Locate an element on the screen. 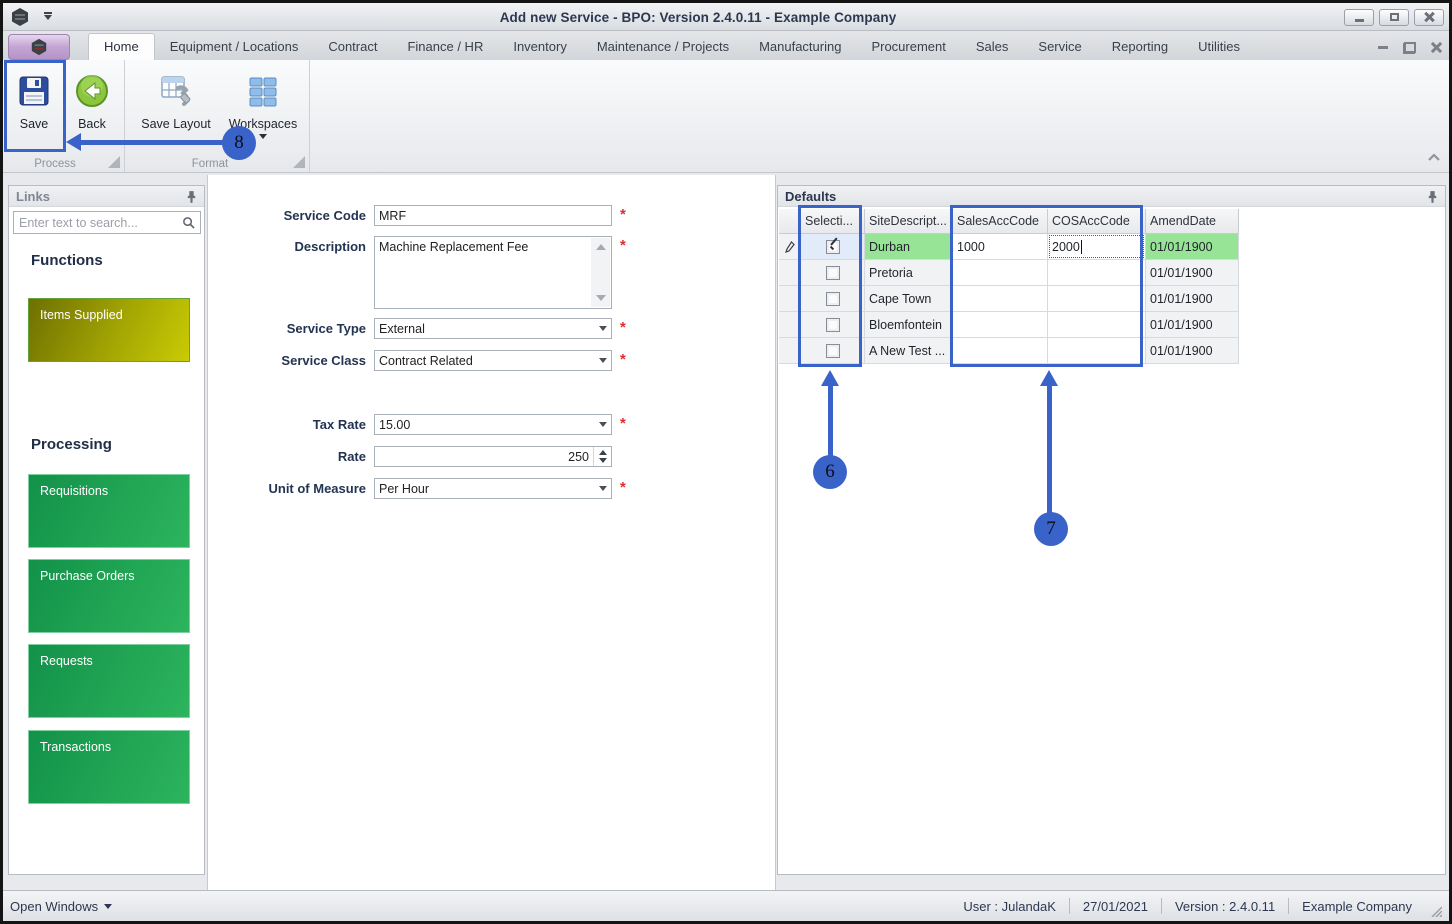 This screenshot has height=924, width=1452. requisitions-label: Requisitions is located at coordinates (74, 491).